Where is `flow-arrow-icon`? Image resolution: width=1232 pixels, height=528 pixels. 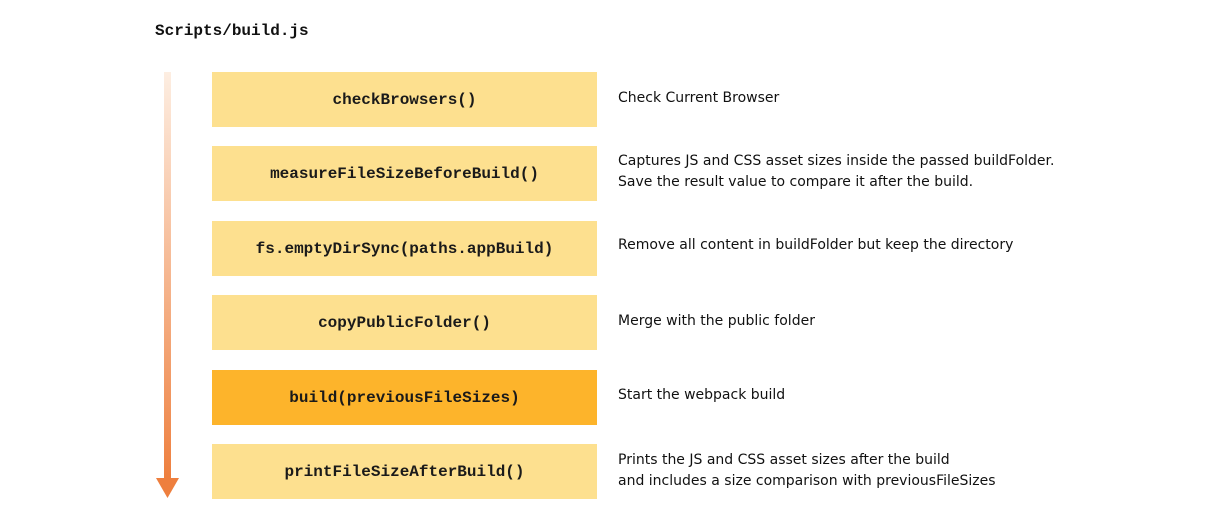
flow-arrow-icon is located at coordinates (167, 285).